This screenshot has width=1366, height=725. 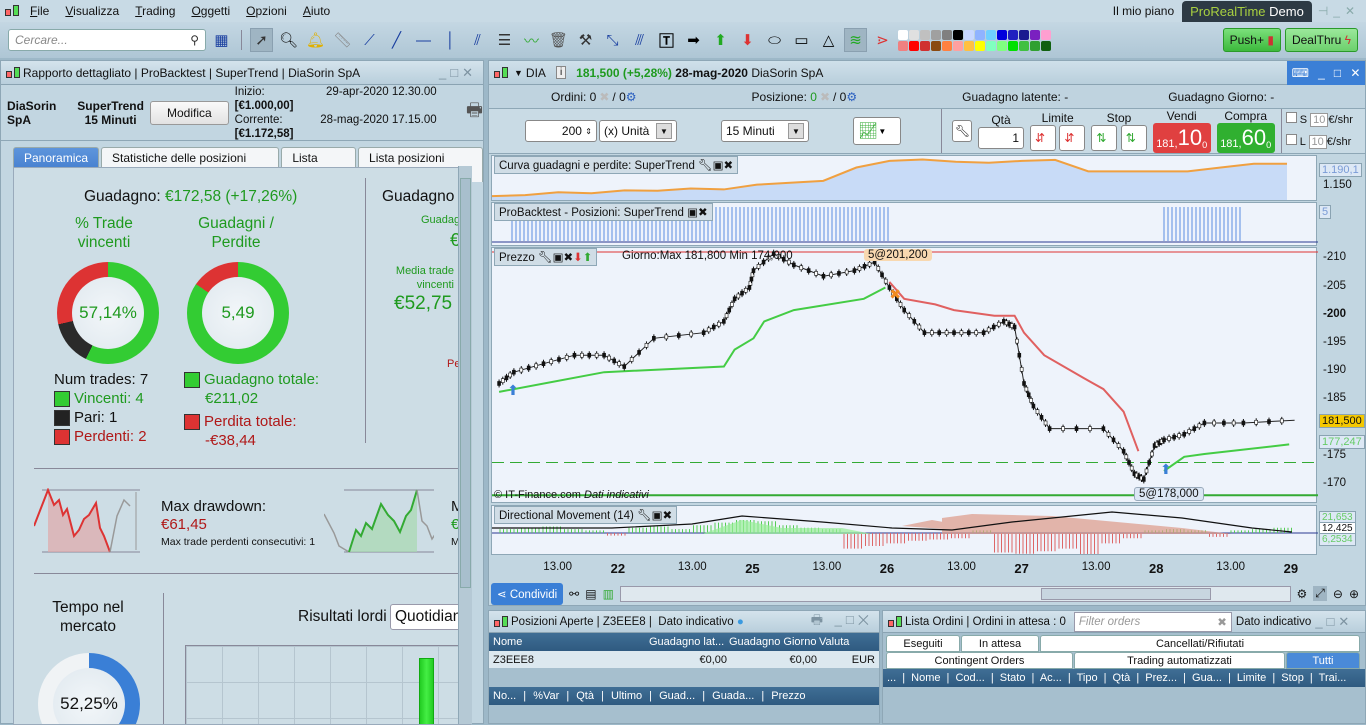 I want to click on report-scrollbar, so click(x=465, y=445).